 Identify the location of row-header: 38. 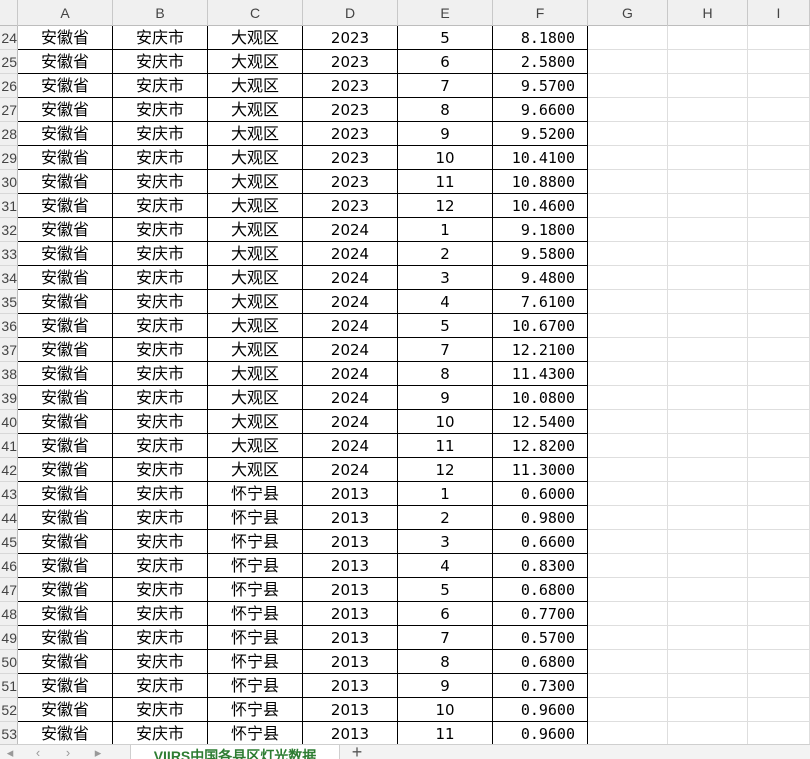
(9, 374).